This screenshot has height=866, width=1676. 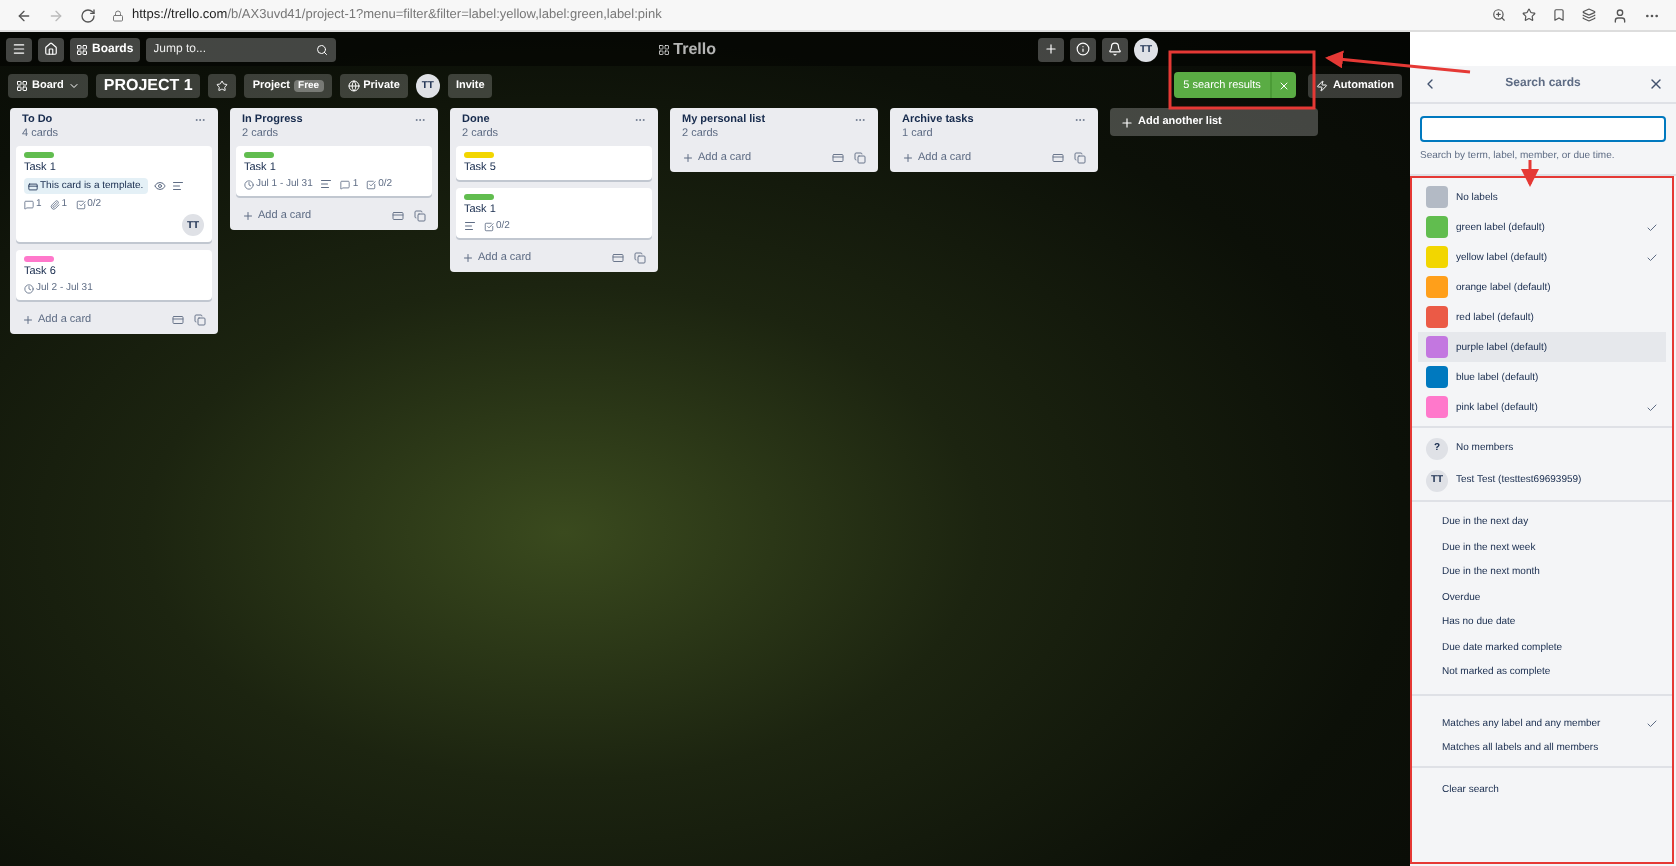 What do you see at coordinates (159, 186) in the screenshot?
I see `eye-icon` at bounding box center [159, 186].